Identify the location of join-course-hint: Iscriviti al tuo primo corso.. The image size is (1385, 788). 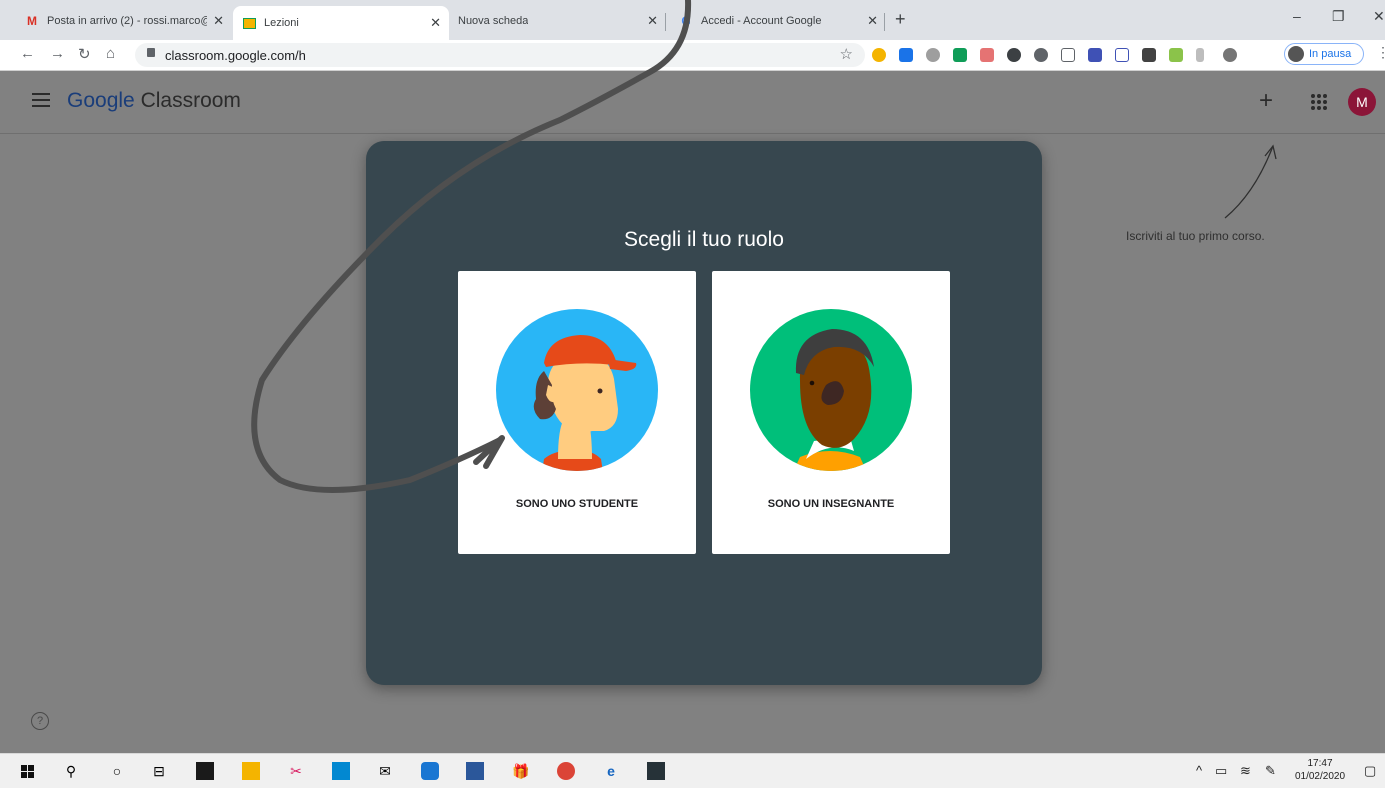
(1195, 236).